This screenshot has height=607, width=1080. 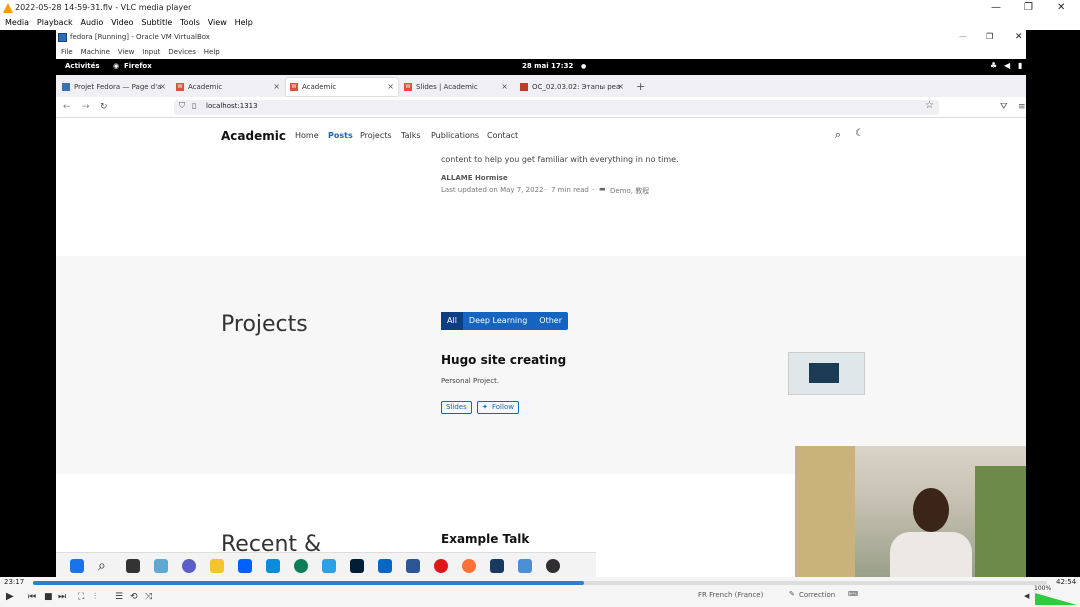 What do you see at coordinates (217, 23) in the screenshot?
I see `vlc-menu-view: View` at bounding box center [217, 23].